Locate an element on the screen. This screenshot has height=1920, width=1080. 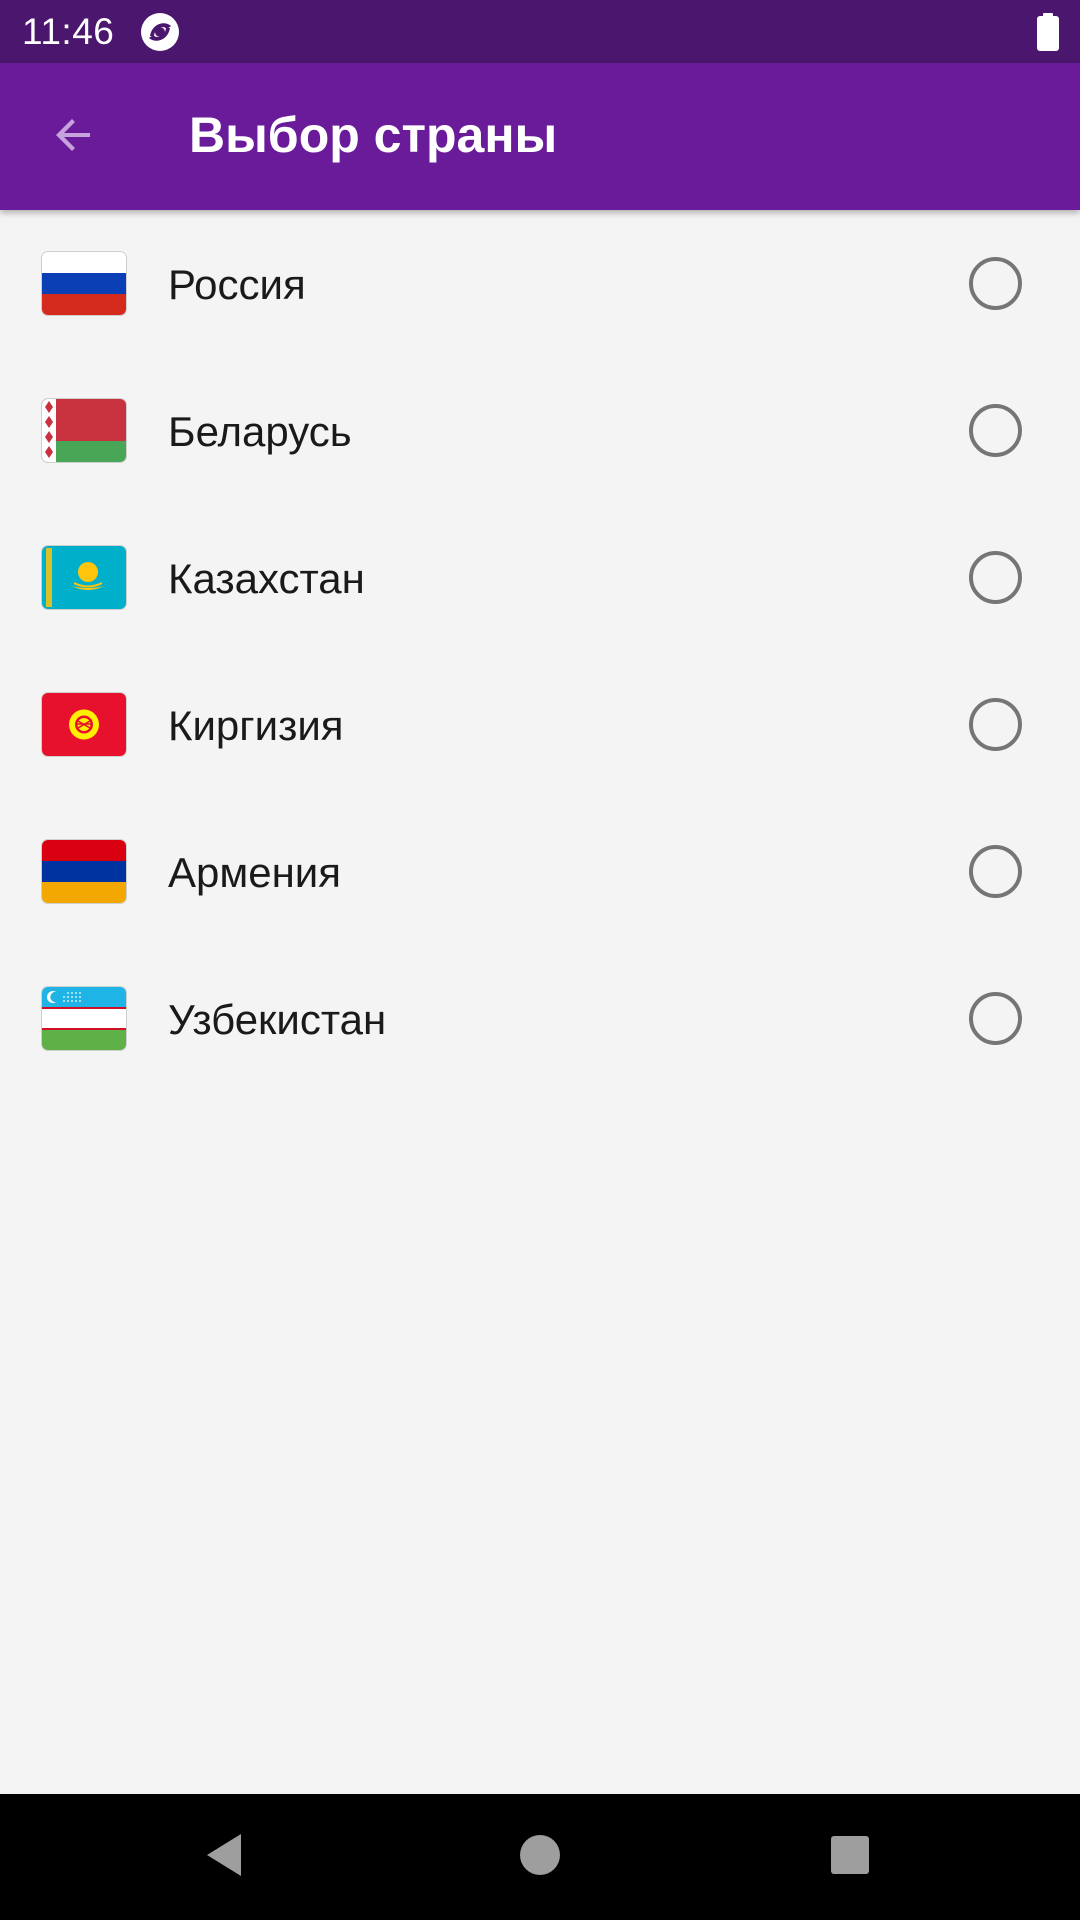
country-item-russia: Россия is located at coordinates (540, 283).